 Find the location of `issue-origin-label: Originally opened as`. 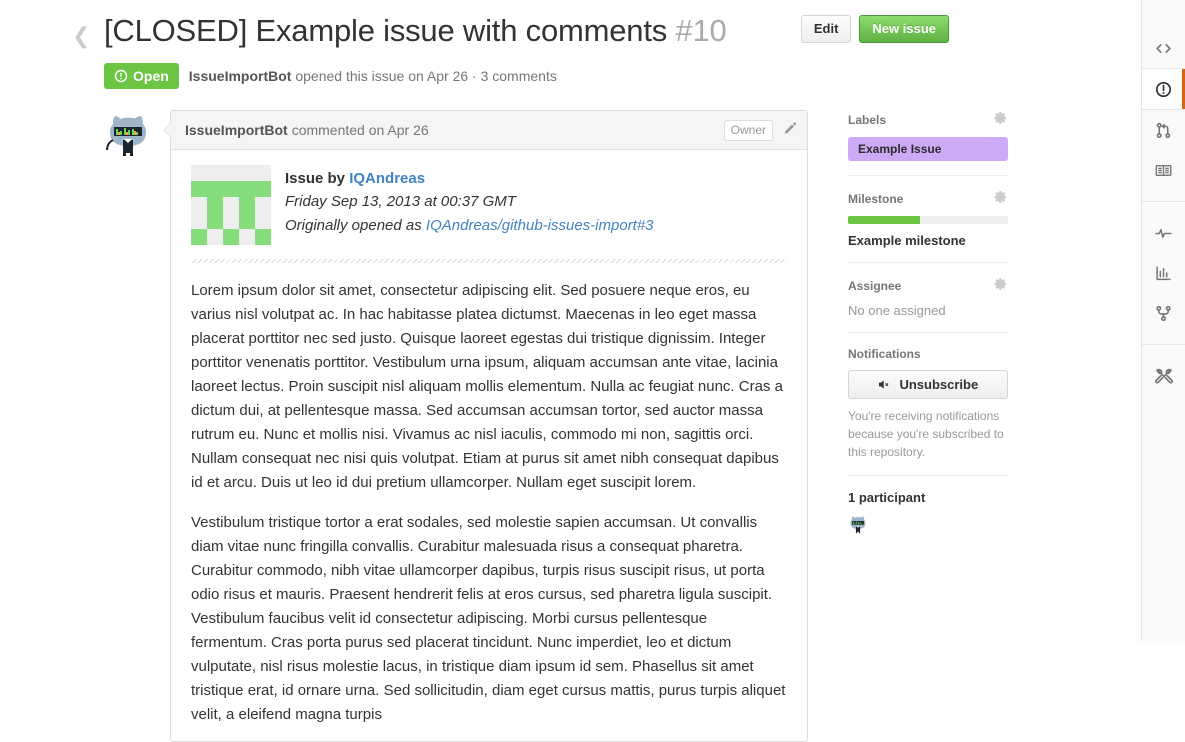

issue-origin-label: Originally opened as is located at coordinates (355, 225).